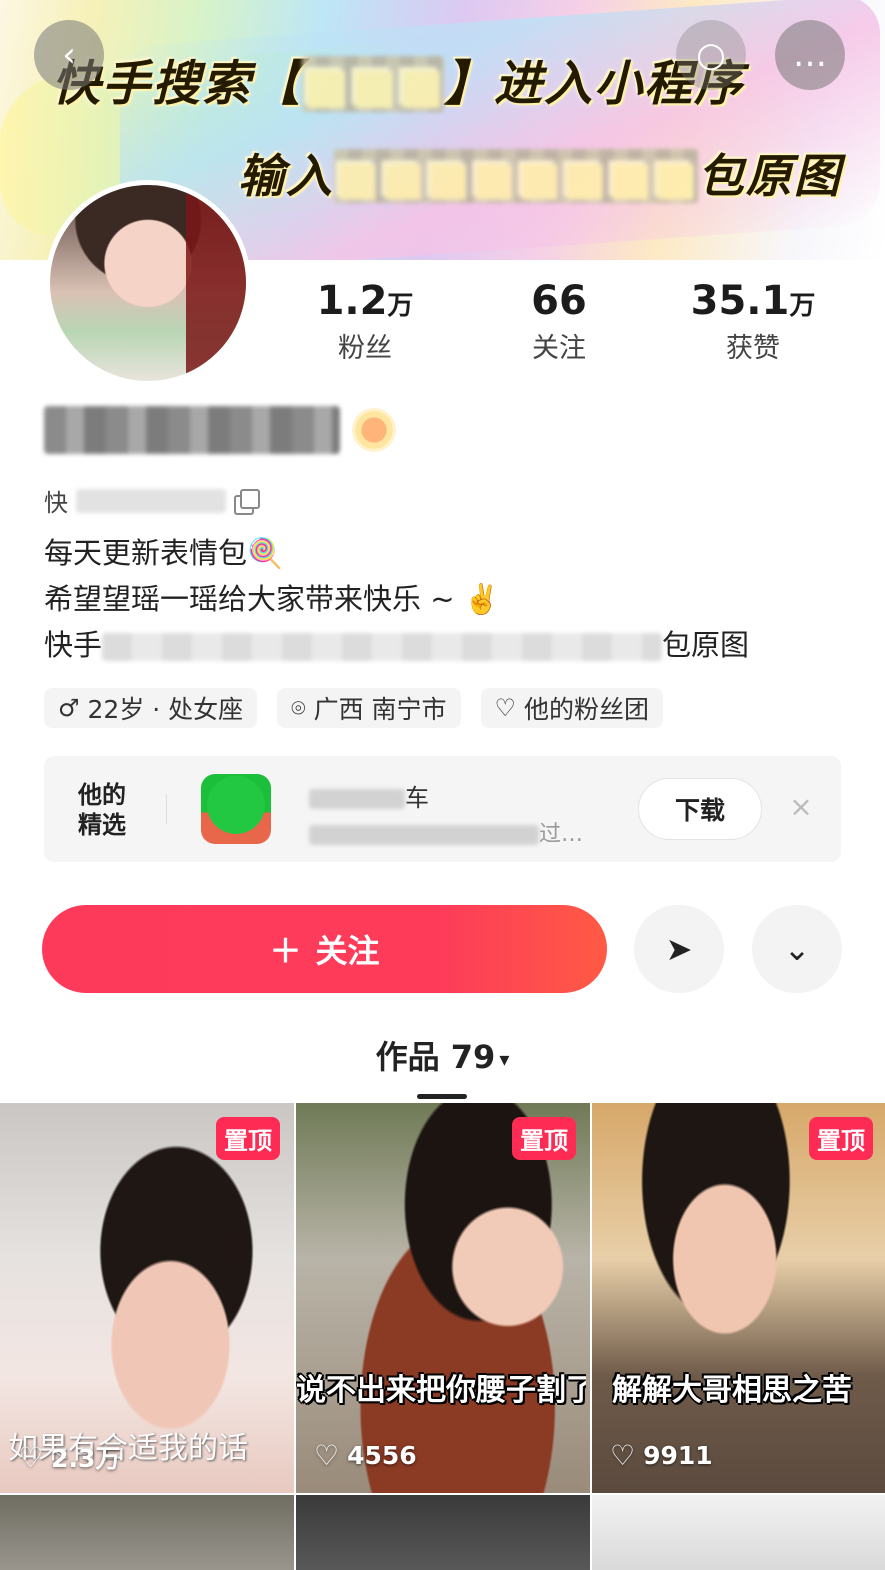  What do you see at coordinates (373, 84) in the screenshot?
I see `blurred-text: ■■■` at bounding box center [373, 84].